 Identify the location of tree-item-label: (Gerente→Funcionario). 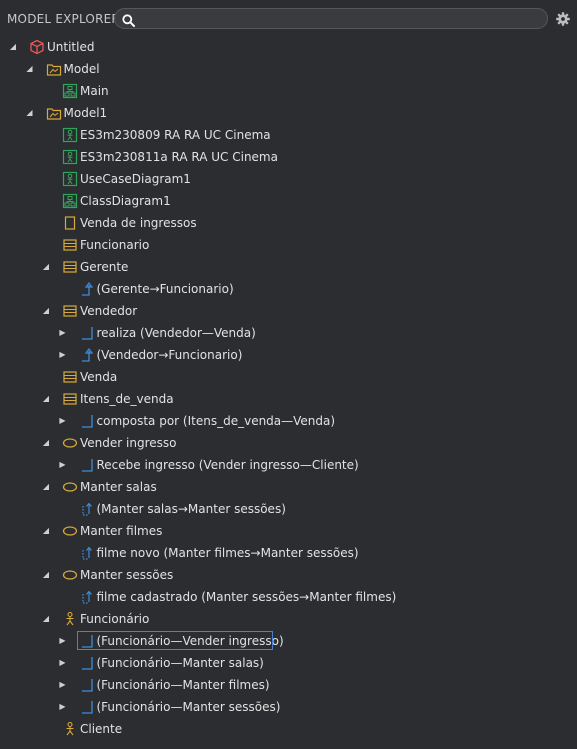
(165, 289).